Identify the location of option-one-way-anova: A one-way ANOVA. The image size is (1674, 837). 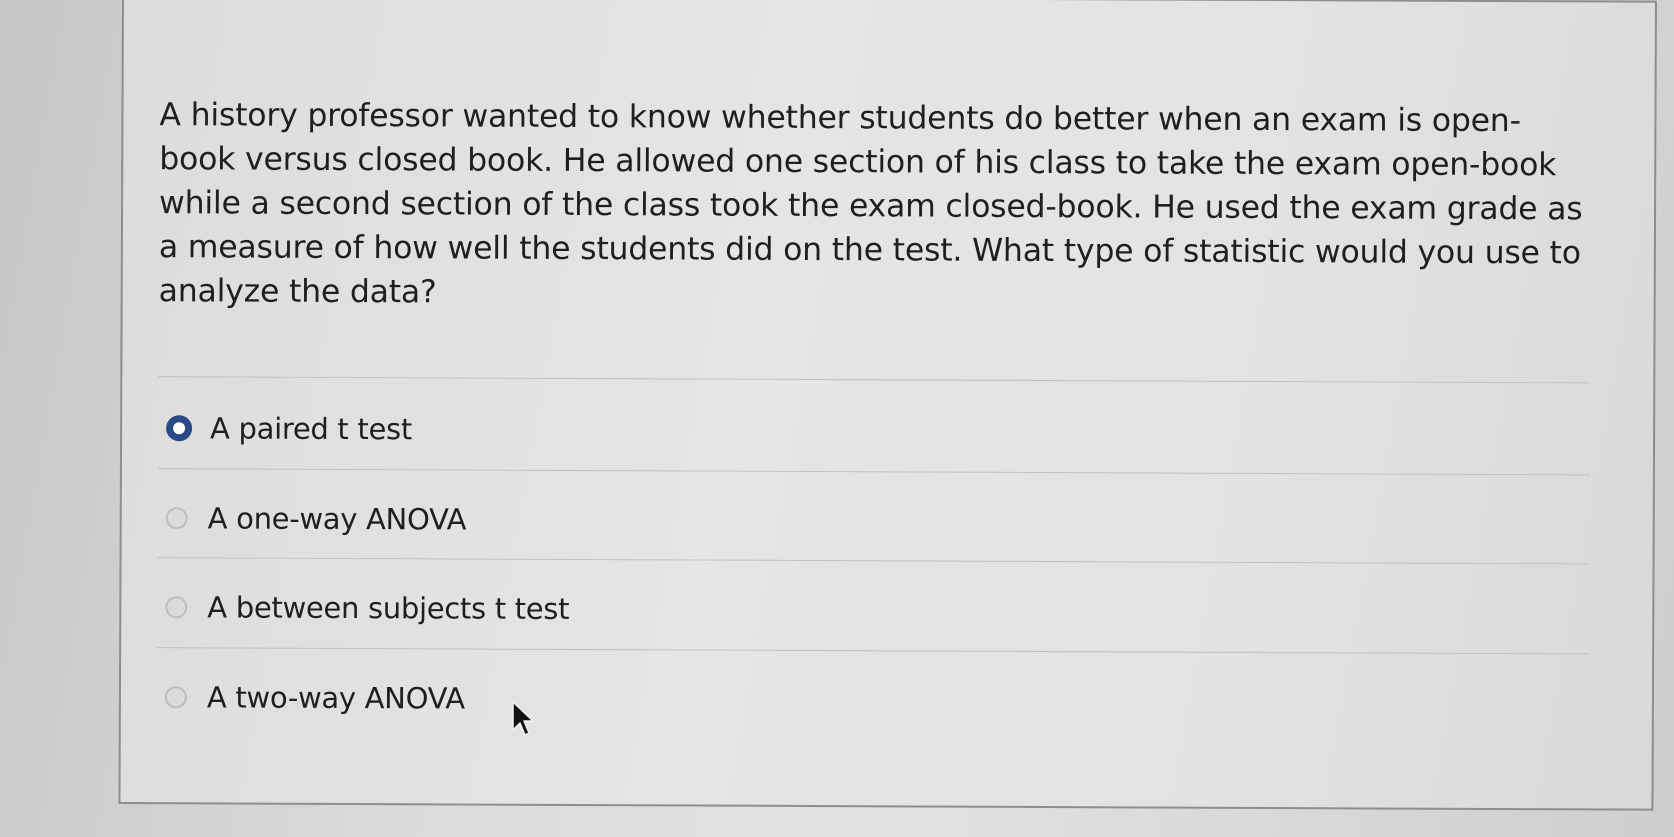
(316, 518).